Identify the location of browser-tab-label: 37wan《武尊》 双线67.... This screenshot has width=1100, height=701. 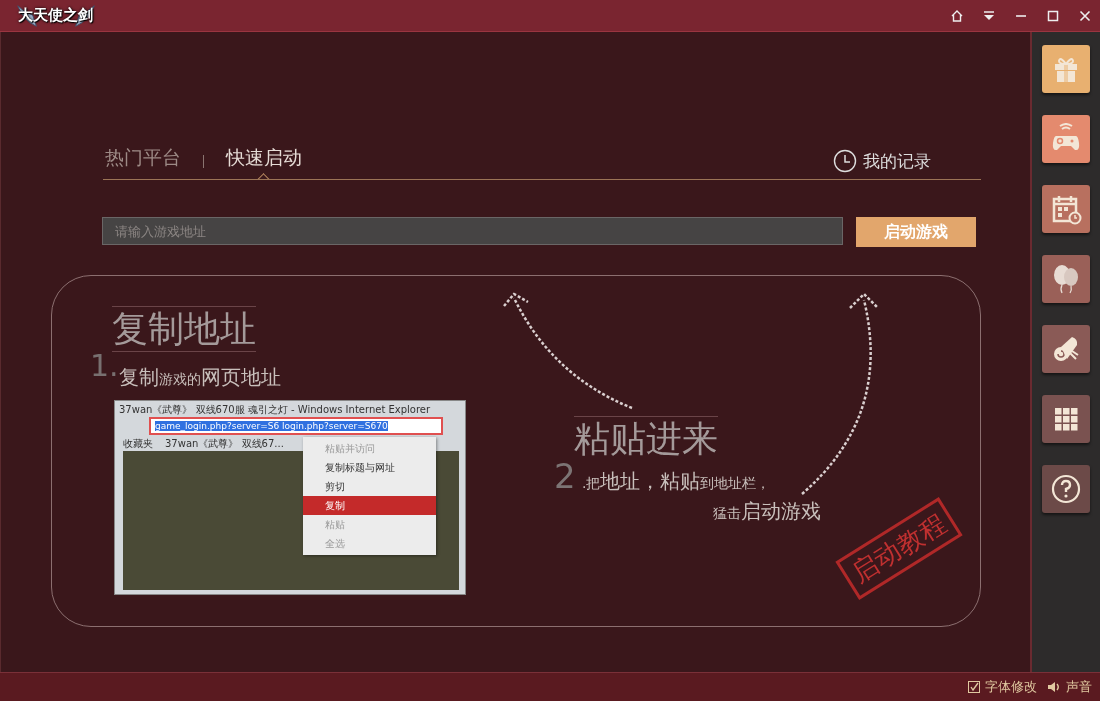
(224, 443).